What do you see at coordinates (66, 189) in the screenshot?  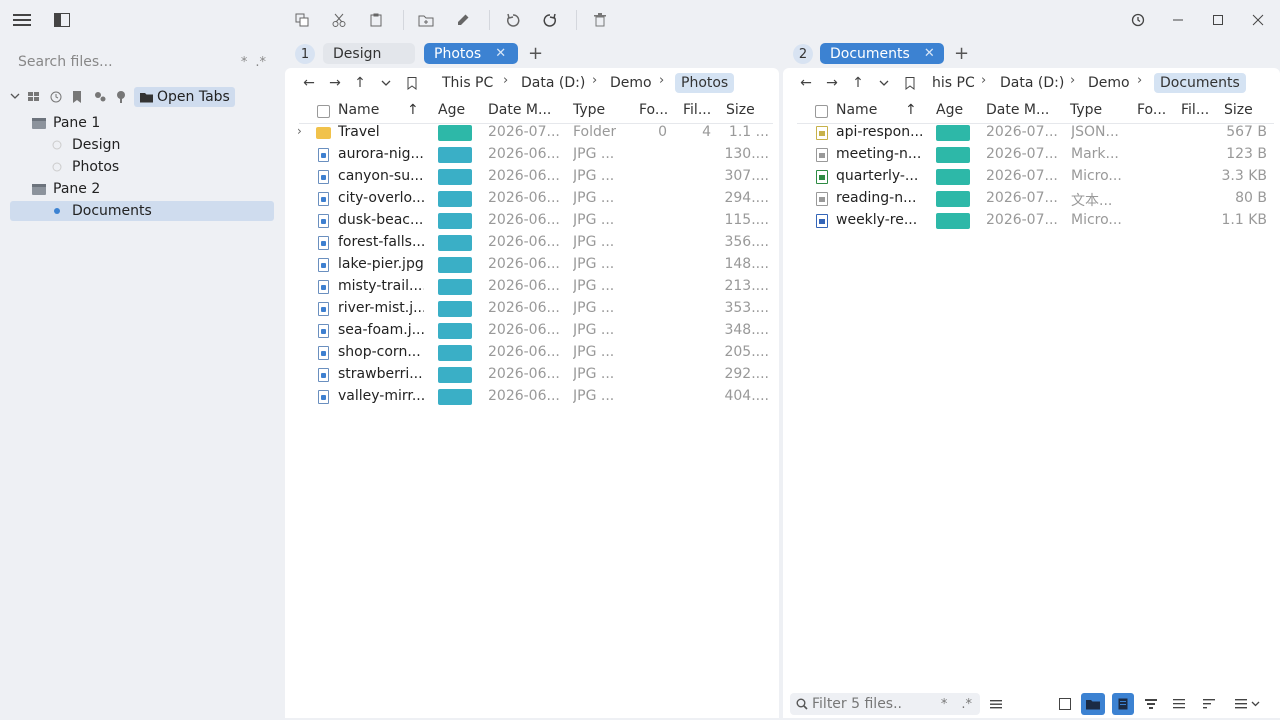 I see `tree-pane-2: Pane 2` at bounding box center [66, 189].